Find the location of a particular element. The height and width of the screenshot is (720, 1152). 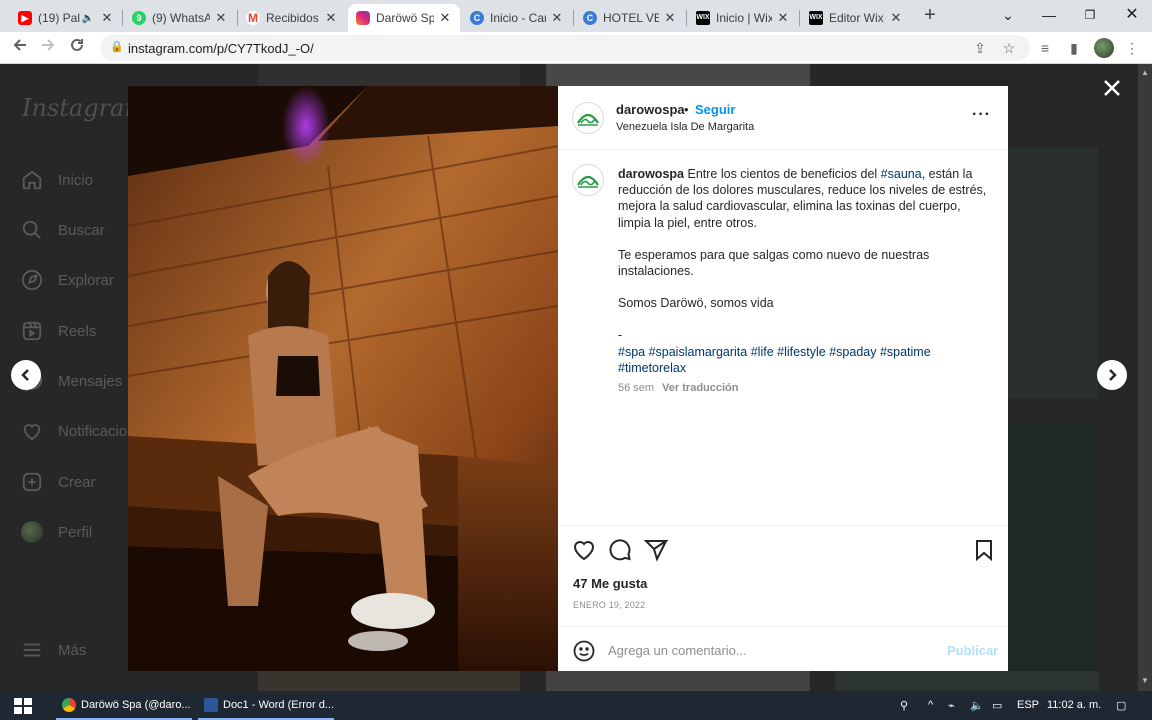

reload-button is located at coordinates (77, 48).